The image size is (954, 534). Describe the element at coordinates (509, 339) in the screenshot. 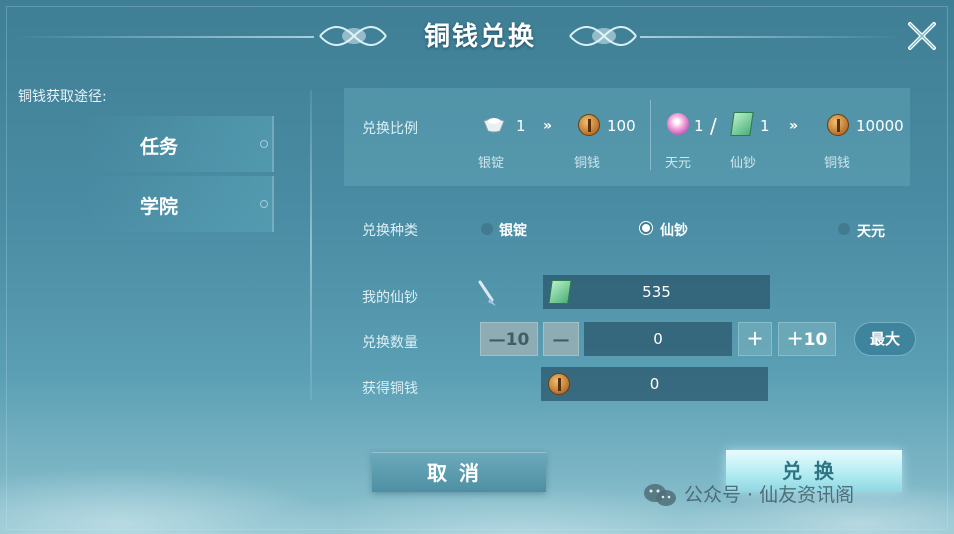

I see `minus-ten-button: —10` at that location.